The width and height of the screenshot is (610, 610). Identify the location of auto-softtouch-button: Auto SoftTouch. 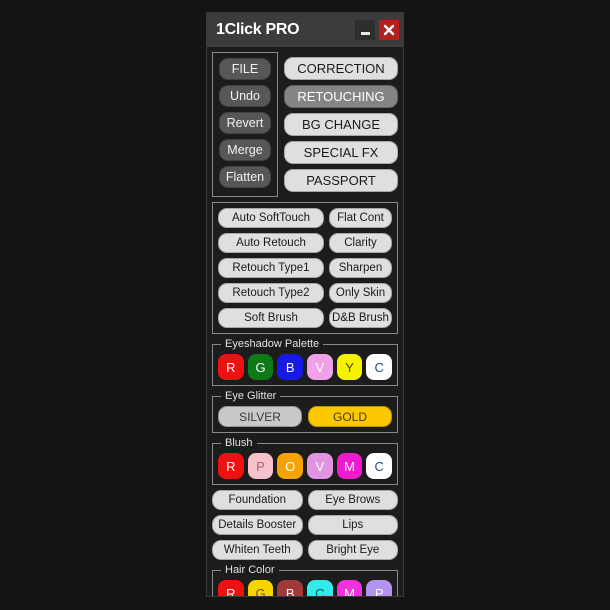
(271, 218).